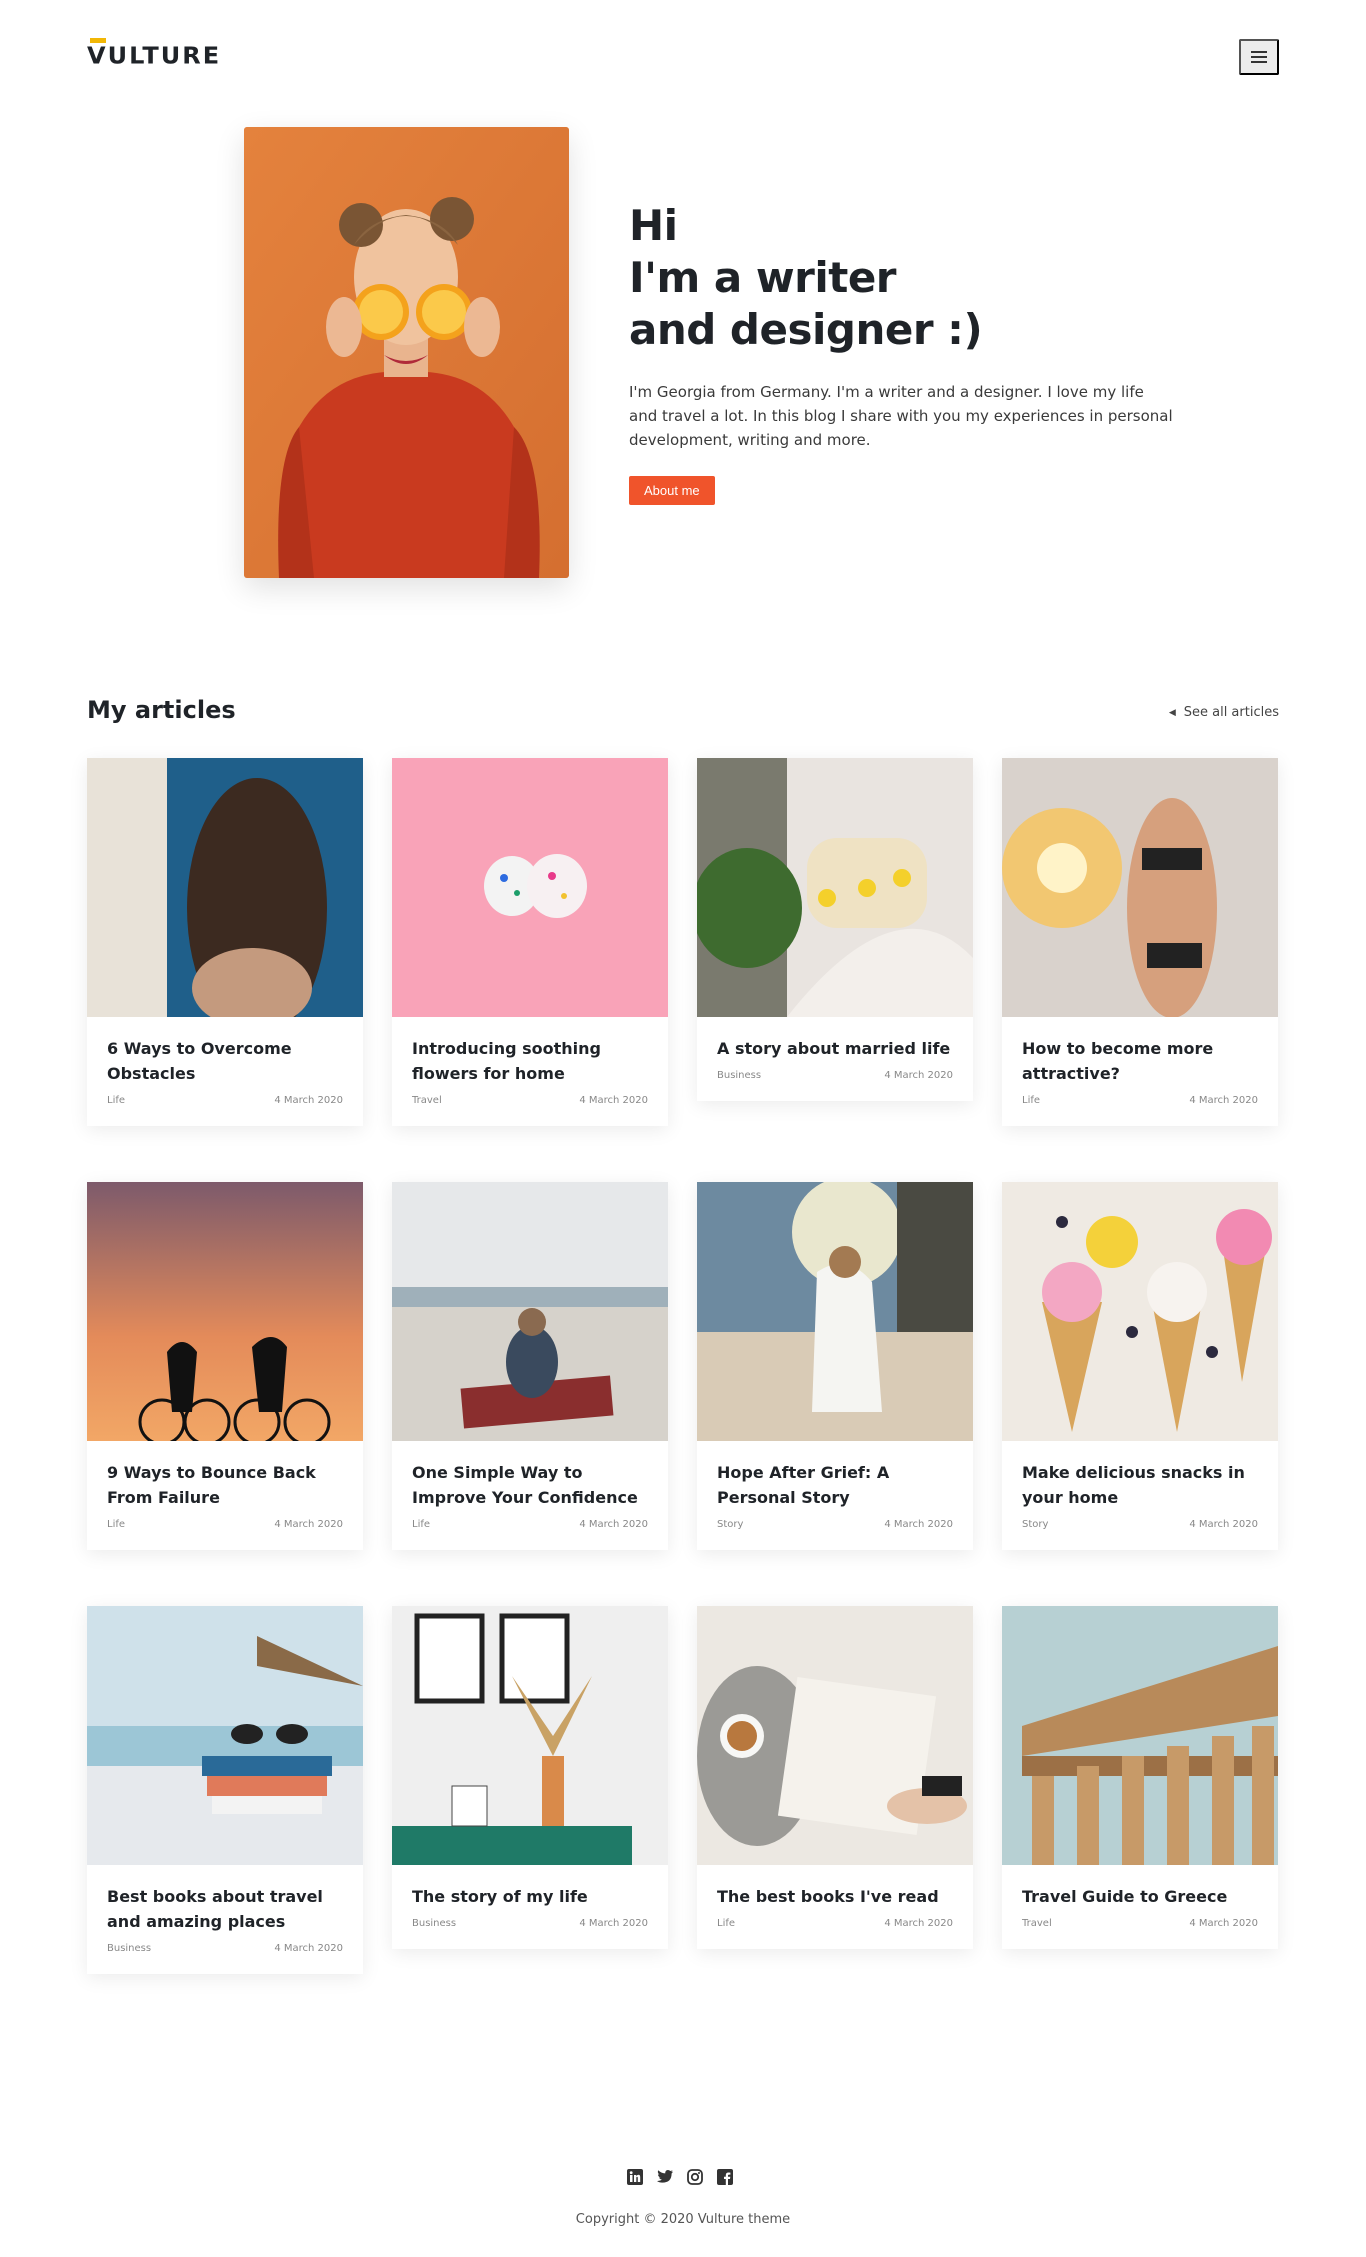 The width and height of the screenshot is (1366, 2257). Describe the element at coordinates (406, 352) in the screenshot. I see `hero-portrait-image` at that location.